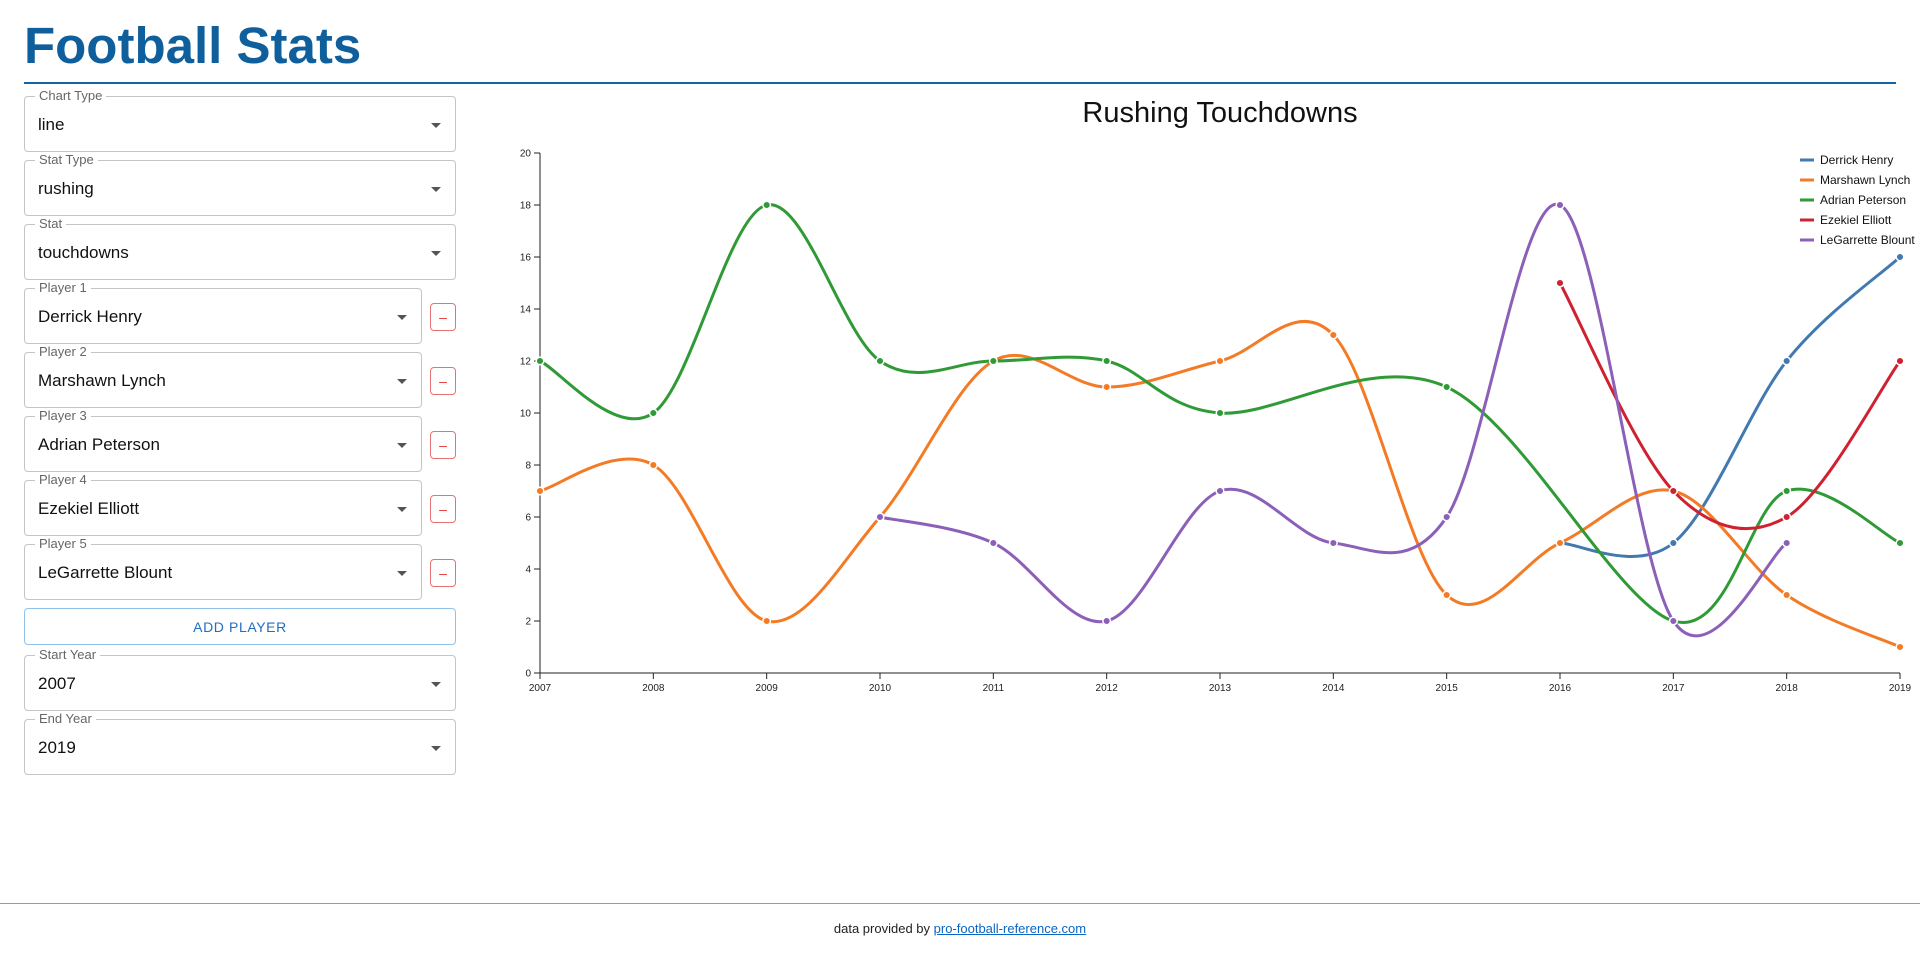  I want to click on start-year-label: Start Year, so click(68, 655).